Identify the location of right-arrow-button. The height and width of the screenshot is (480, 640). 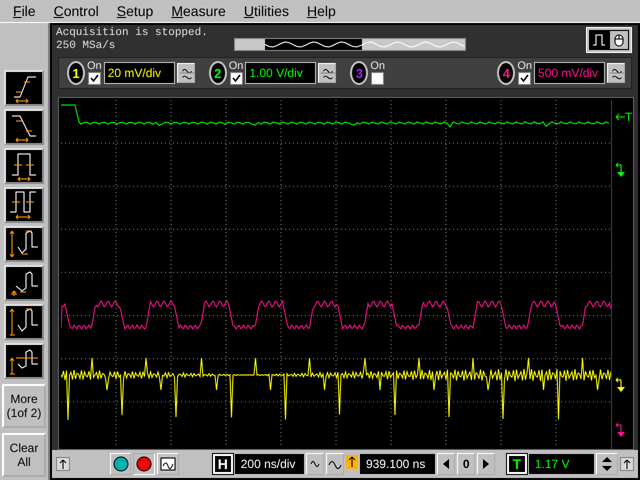
(486, 464).